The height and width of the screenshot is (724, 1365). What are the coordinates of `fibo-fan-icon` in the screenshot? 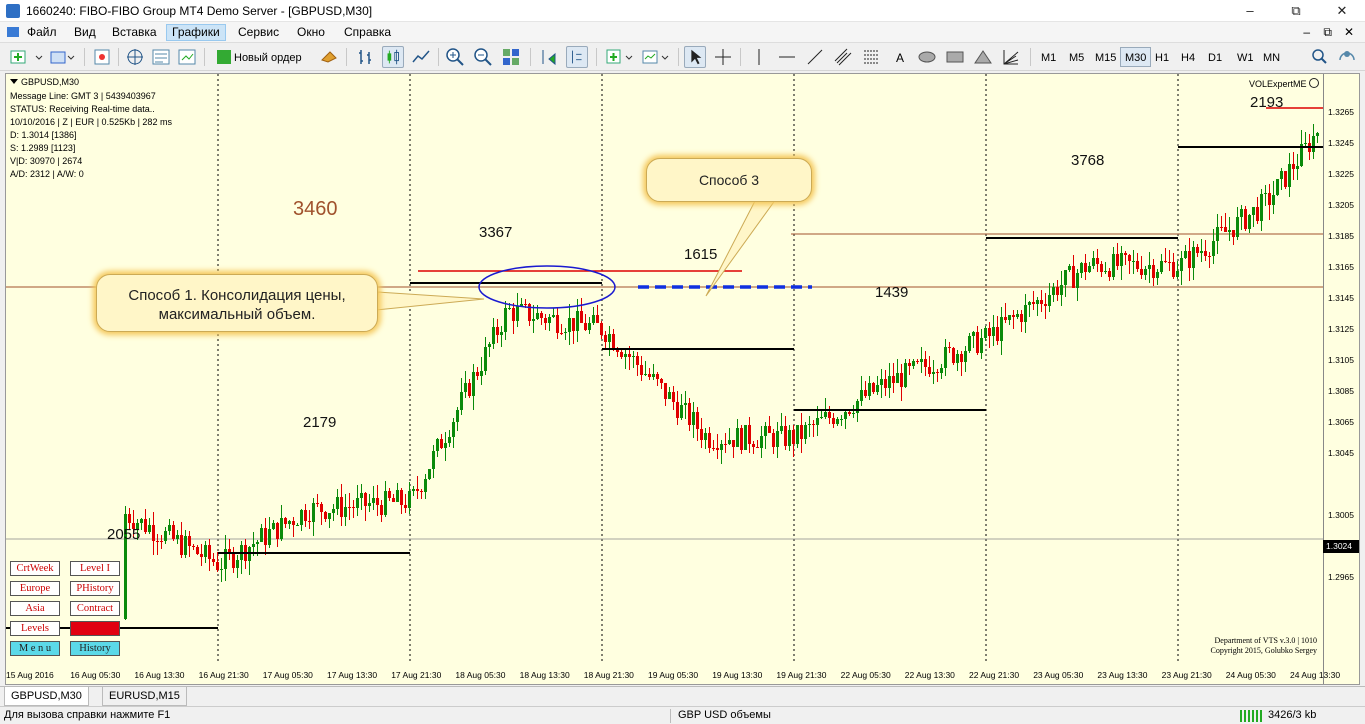 It's located at (1011, 57).